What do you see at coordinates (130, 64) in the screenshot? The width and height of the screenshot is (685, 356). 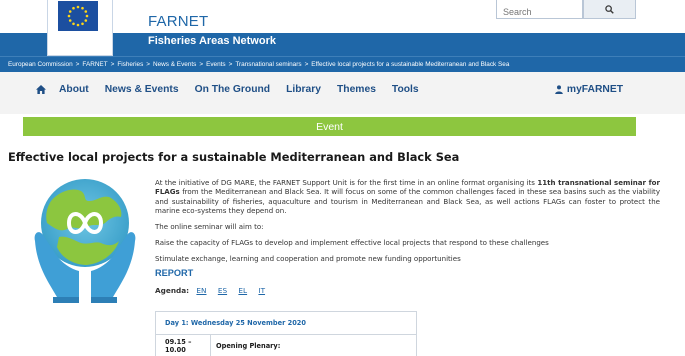 I see `breadcrumb-fisheries: Fisheries` at bounding box center [130, 64].